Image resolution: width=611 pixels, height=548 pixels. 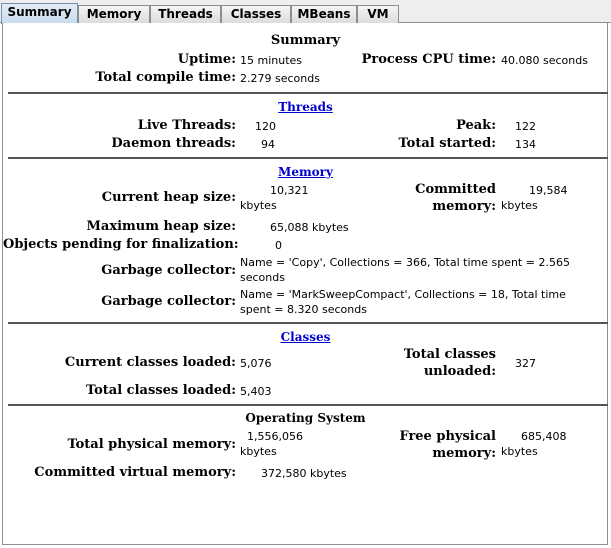 I want to click on free-physical-memory-label-1: Free physical, so click(x=447, y=436).